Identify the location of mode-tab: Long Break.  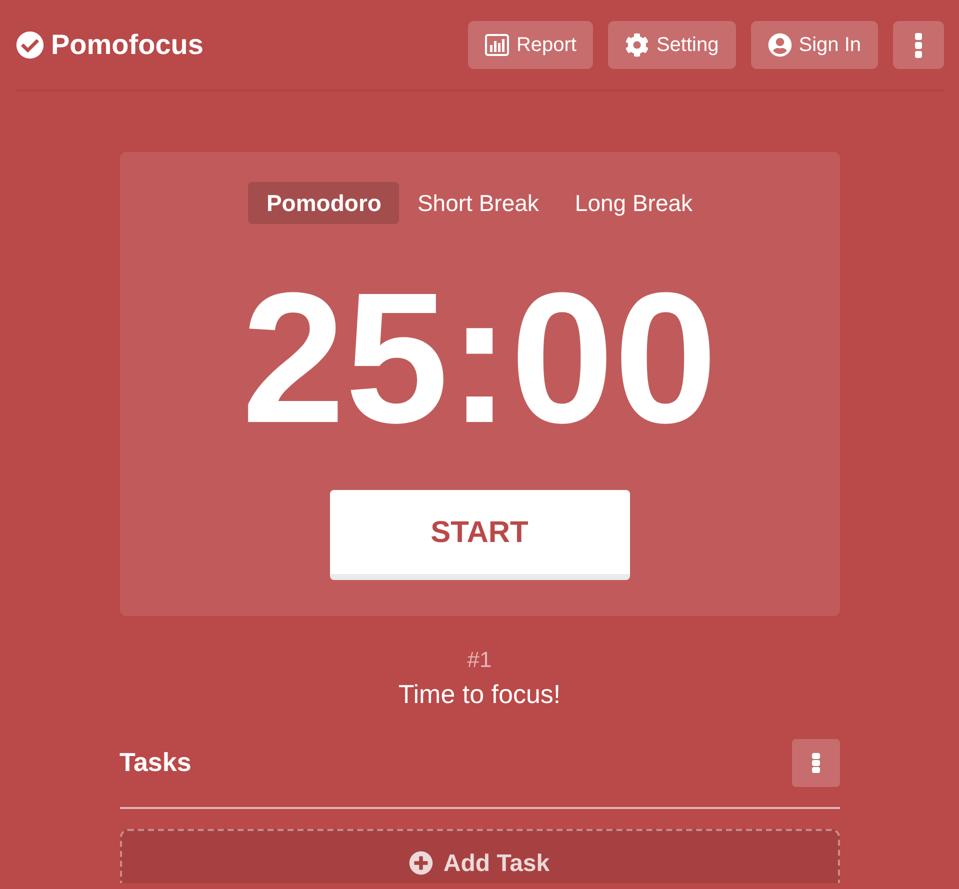
(633, 203).